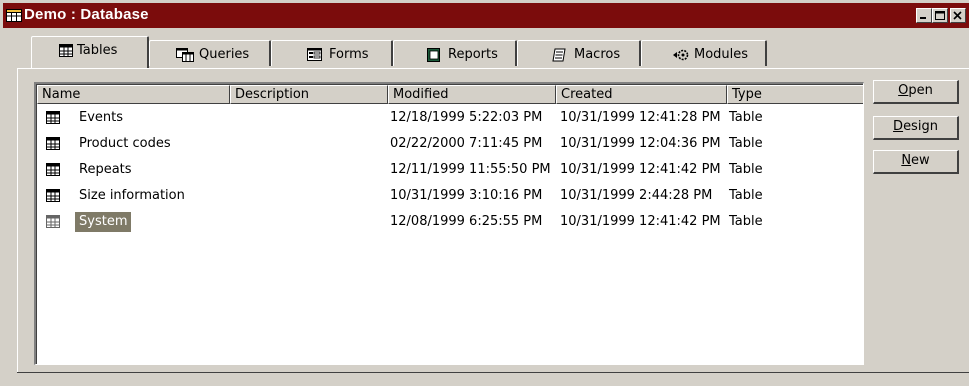  I want to click on column-header-name: Name, so click(133, 94).